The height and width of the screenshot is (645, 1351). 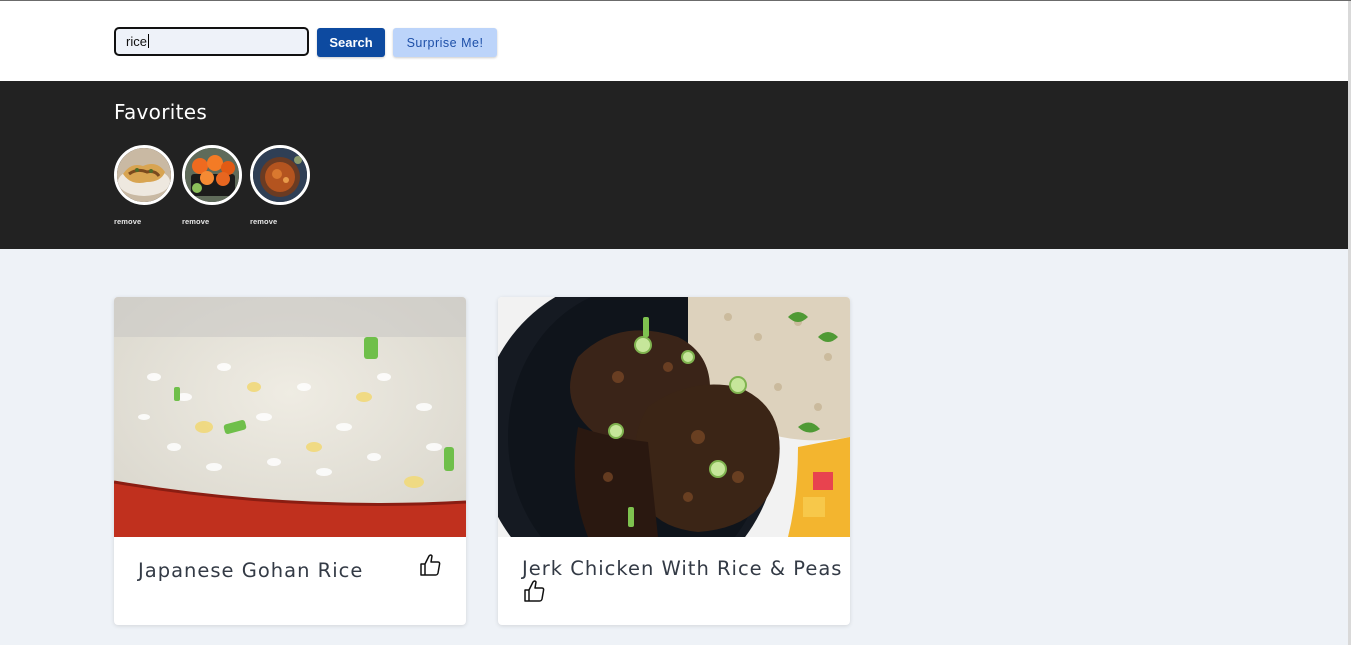 What do you see at coordinates (136, 41) in the screenshot?
I see `search-input-value: rice` at bounding box center [136, 41].